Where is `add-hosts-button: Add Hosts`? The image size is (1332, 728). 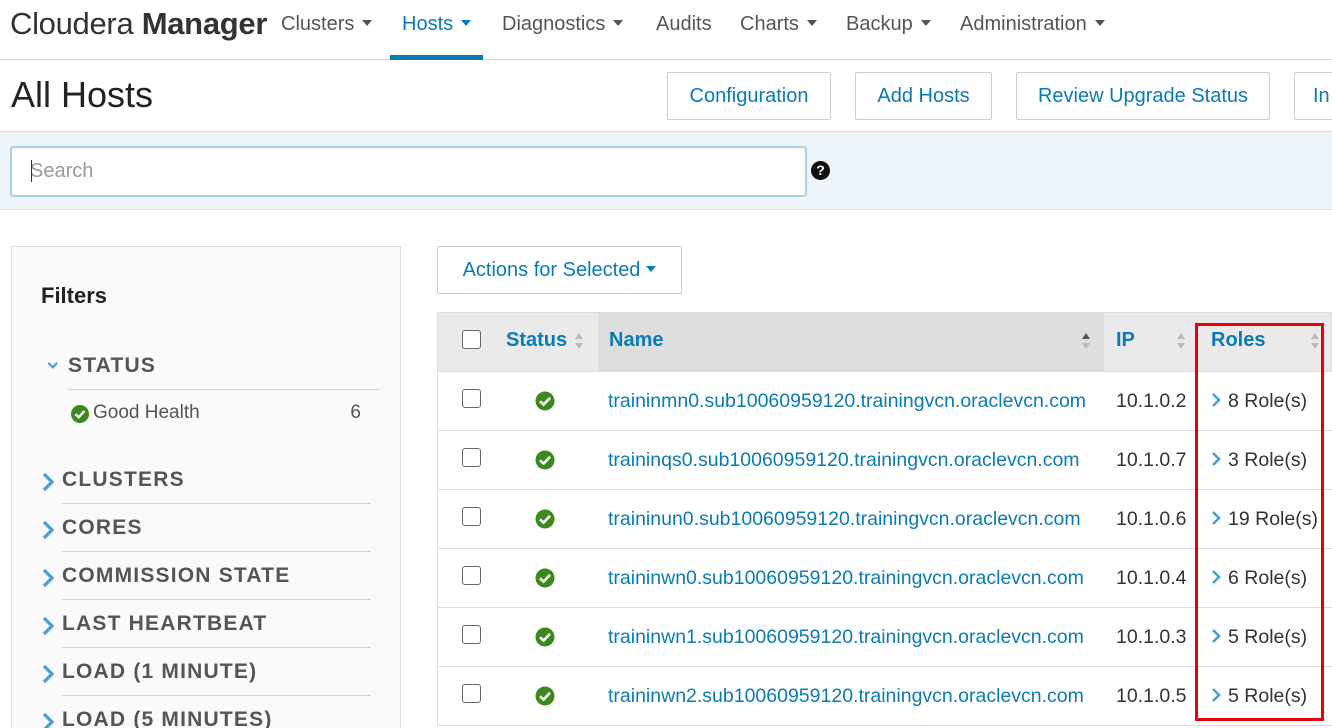 add-hosts-button: Add Hosts is located at coordinates (923, 96).